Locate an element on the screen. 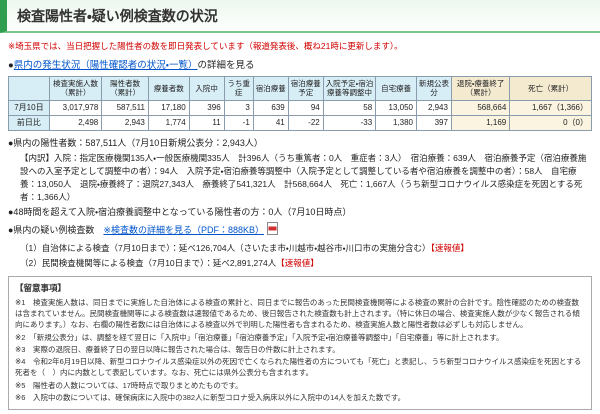 This screenshot has width=600, height=414. cell-under-care: 17,180 is located at coordinates (168, 107).